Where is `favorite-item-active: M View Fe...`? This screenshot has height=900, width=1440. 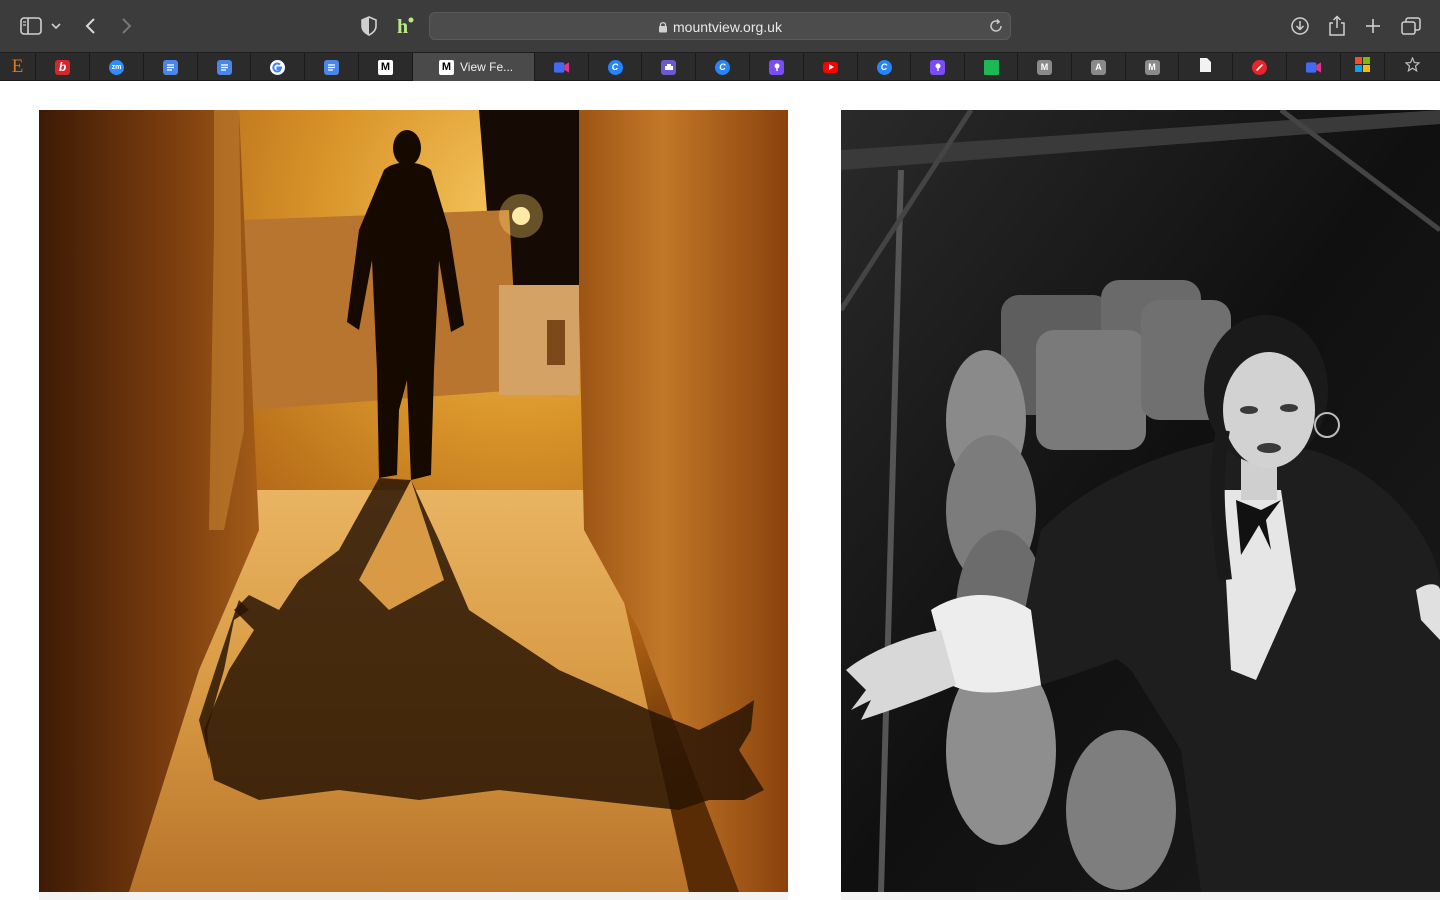 favorite-item-active: M View Fe... is located at coordinates (474, 67).